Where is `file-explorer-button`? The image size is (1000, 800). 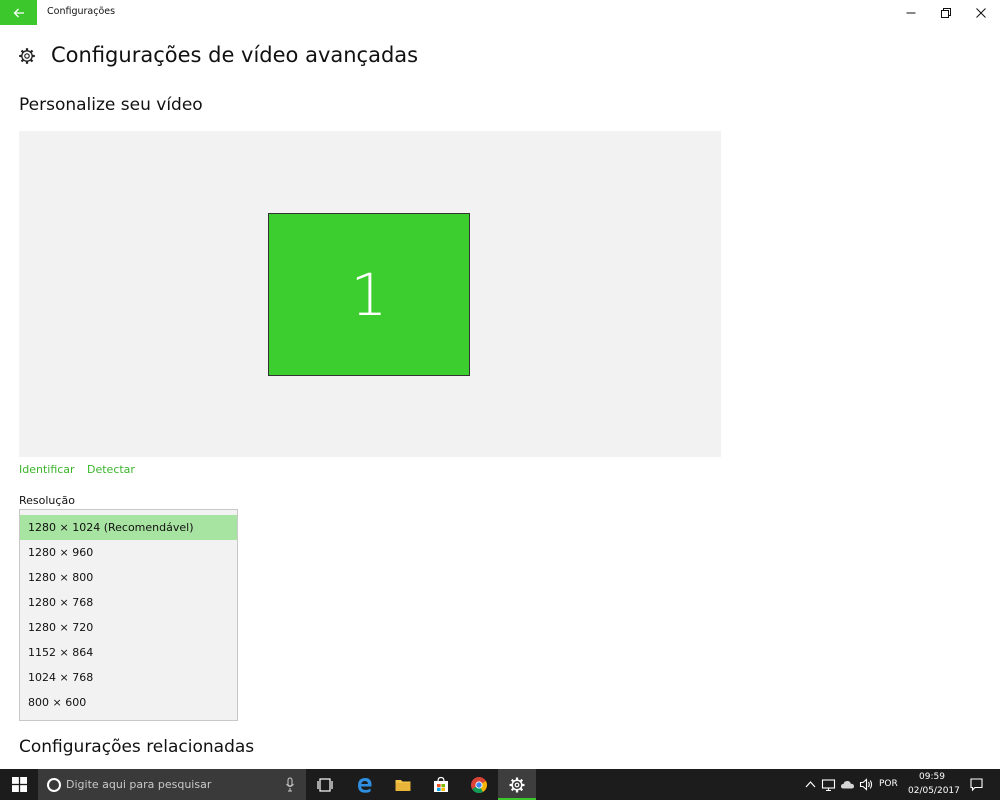
file-explorer-button is located at coordinates (403, 784).